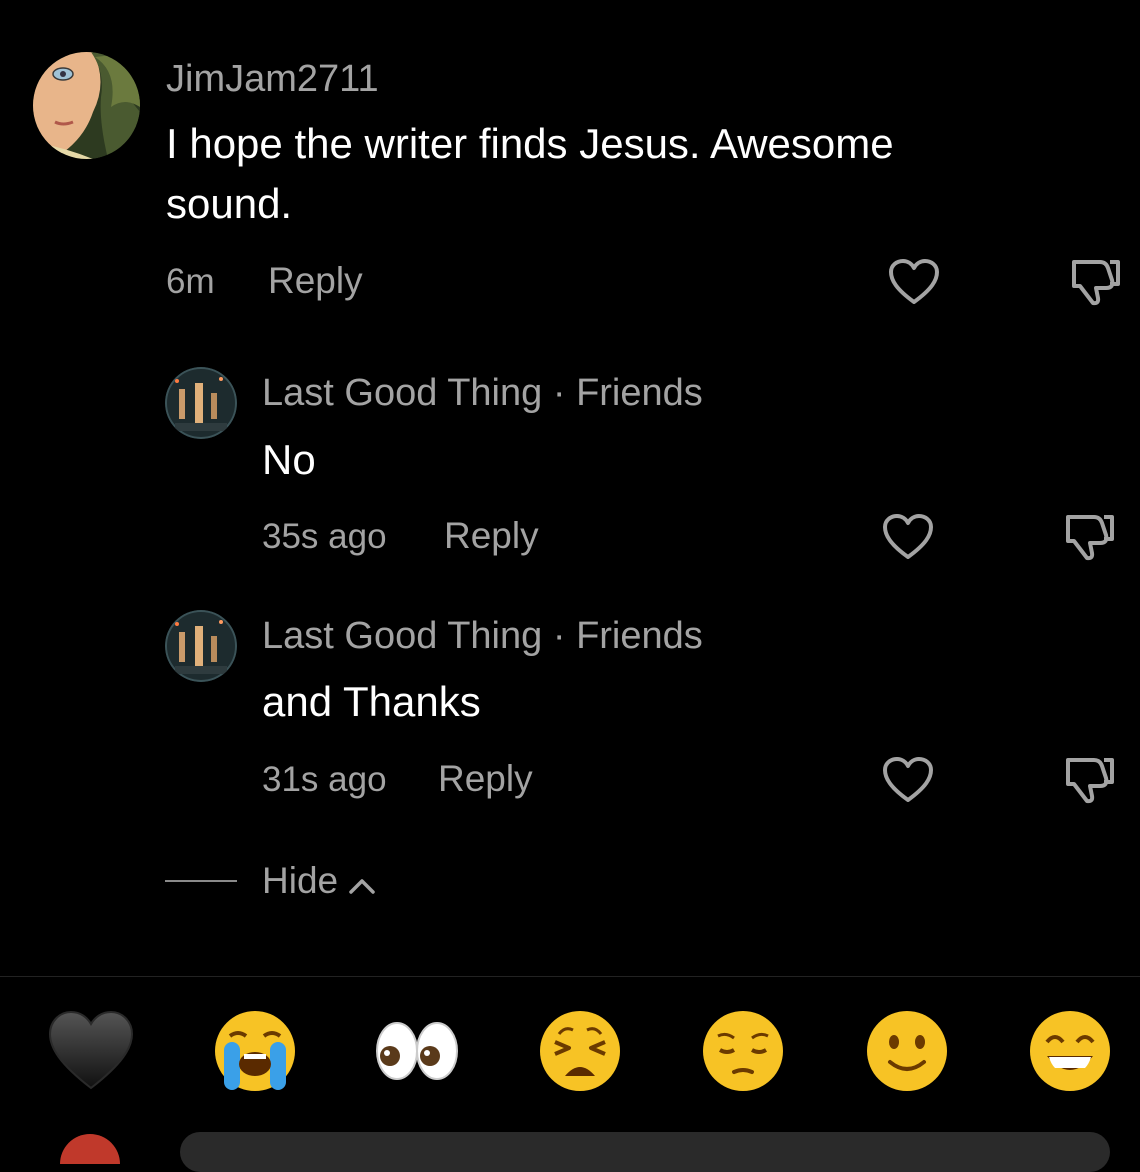 The height and width of the screenshot is (1172, 1140). Describe the element at coordinates (371, 701) in the screenshot. I see `reply-text: and Thanks` at that location.